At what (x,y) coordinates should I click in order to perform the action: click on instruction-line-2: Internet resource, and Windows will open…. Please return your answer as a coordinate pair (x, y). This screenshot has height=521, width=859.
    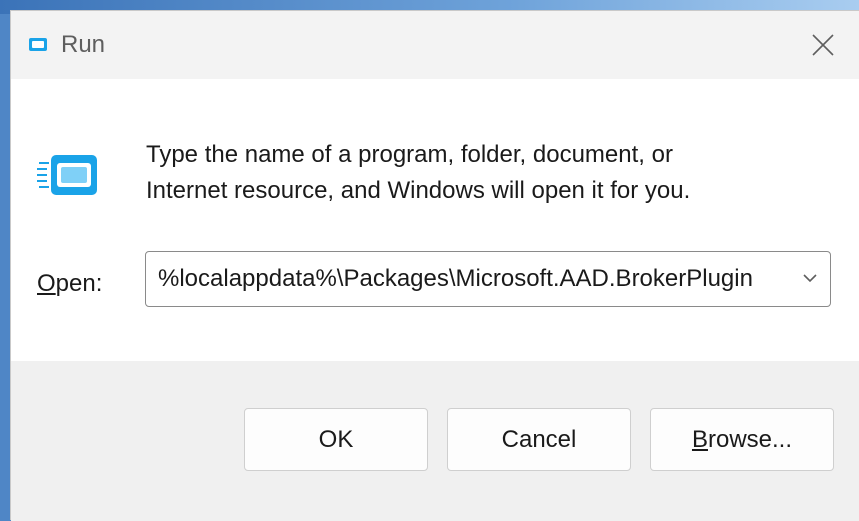
    Looking at the image, I should click on (418, 190).